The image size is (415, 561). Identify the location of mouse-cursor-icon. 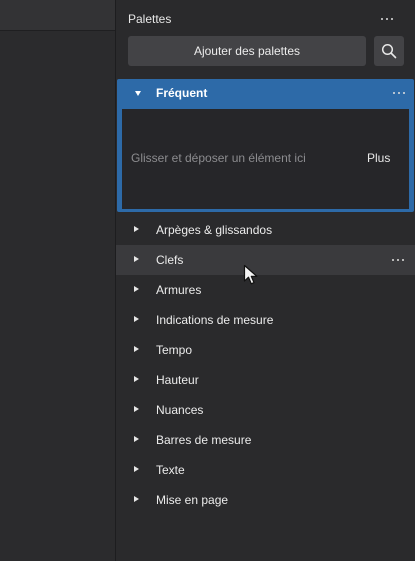
(250, 274).